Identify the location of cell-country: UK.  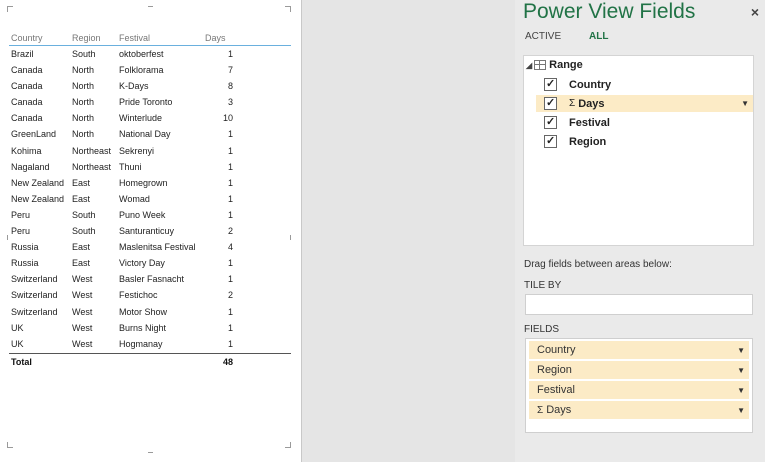
(17, 343).